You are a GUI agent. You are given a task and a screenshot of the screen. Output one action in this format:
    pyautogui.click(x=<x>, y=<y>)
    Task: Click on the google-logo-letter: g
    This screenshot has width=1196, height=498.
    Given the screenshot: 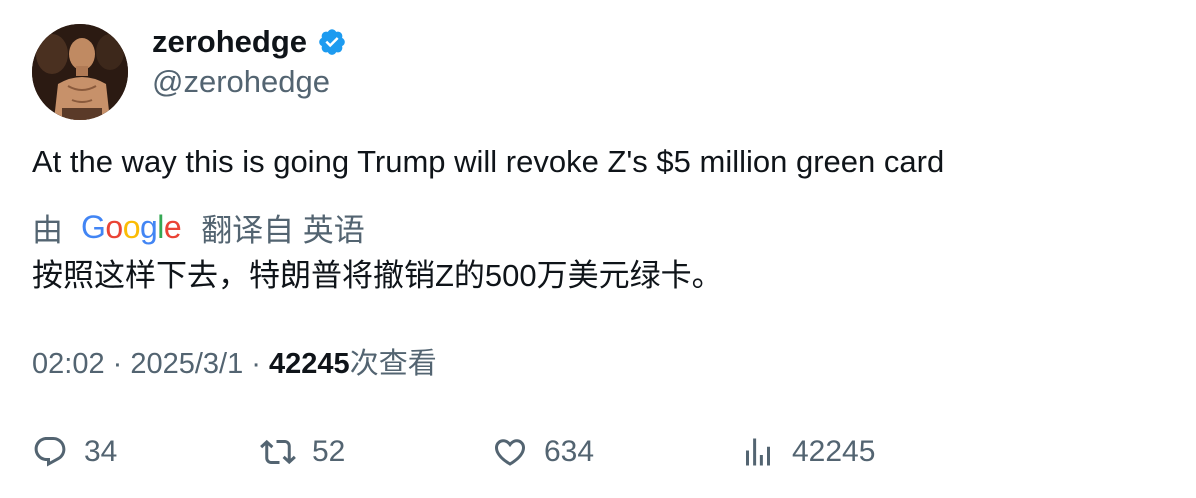 What is the action you would take?
    pyautogui.click(x=148, y=226)
    